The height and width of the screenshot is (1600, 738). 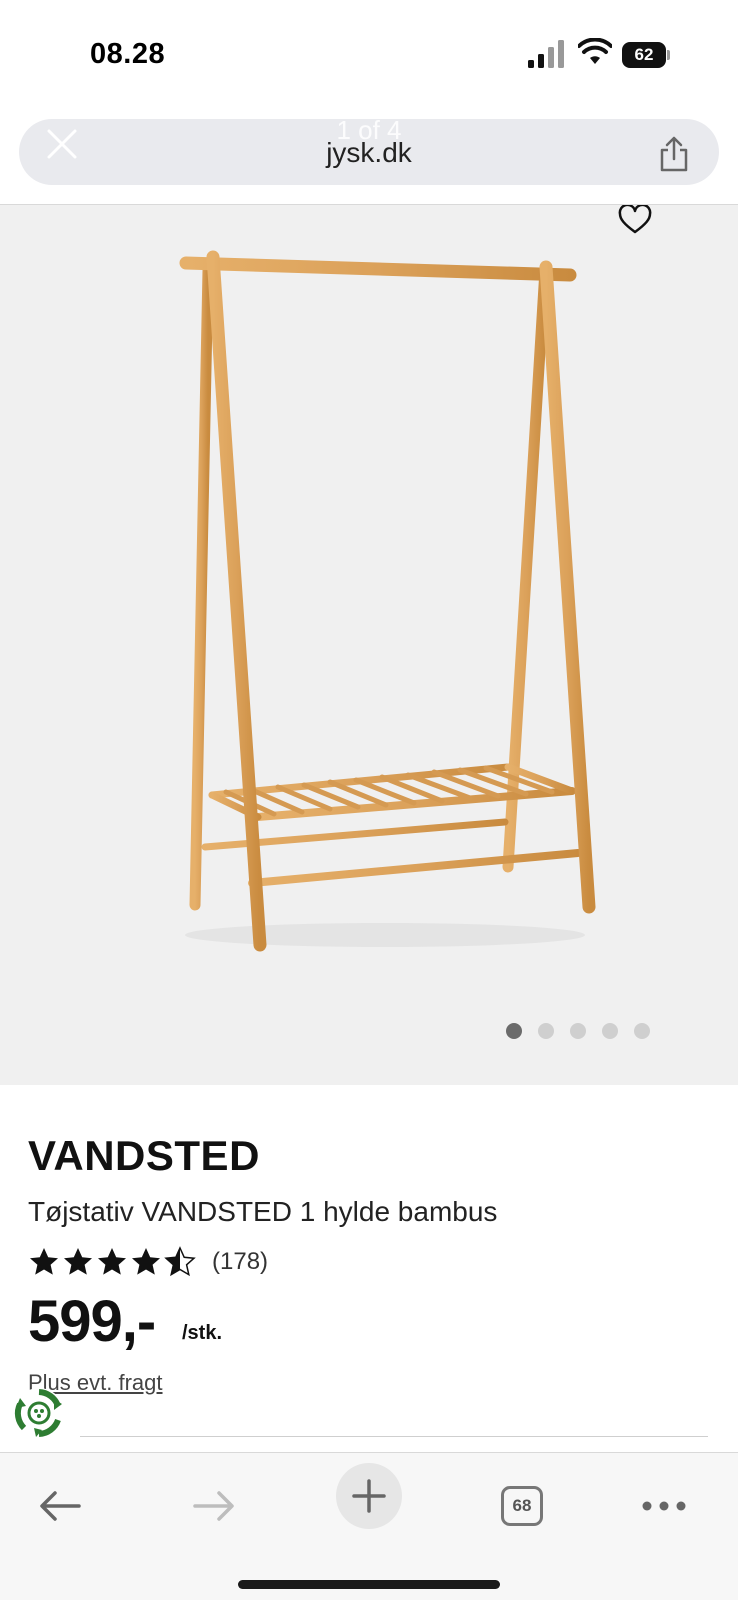 I want to click on browser-toolbar: 68, so click(x=369, y=1526).